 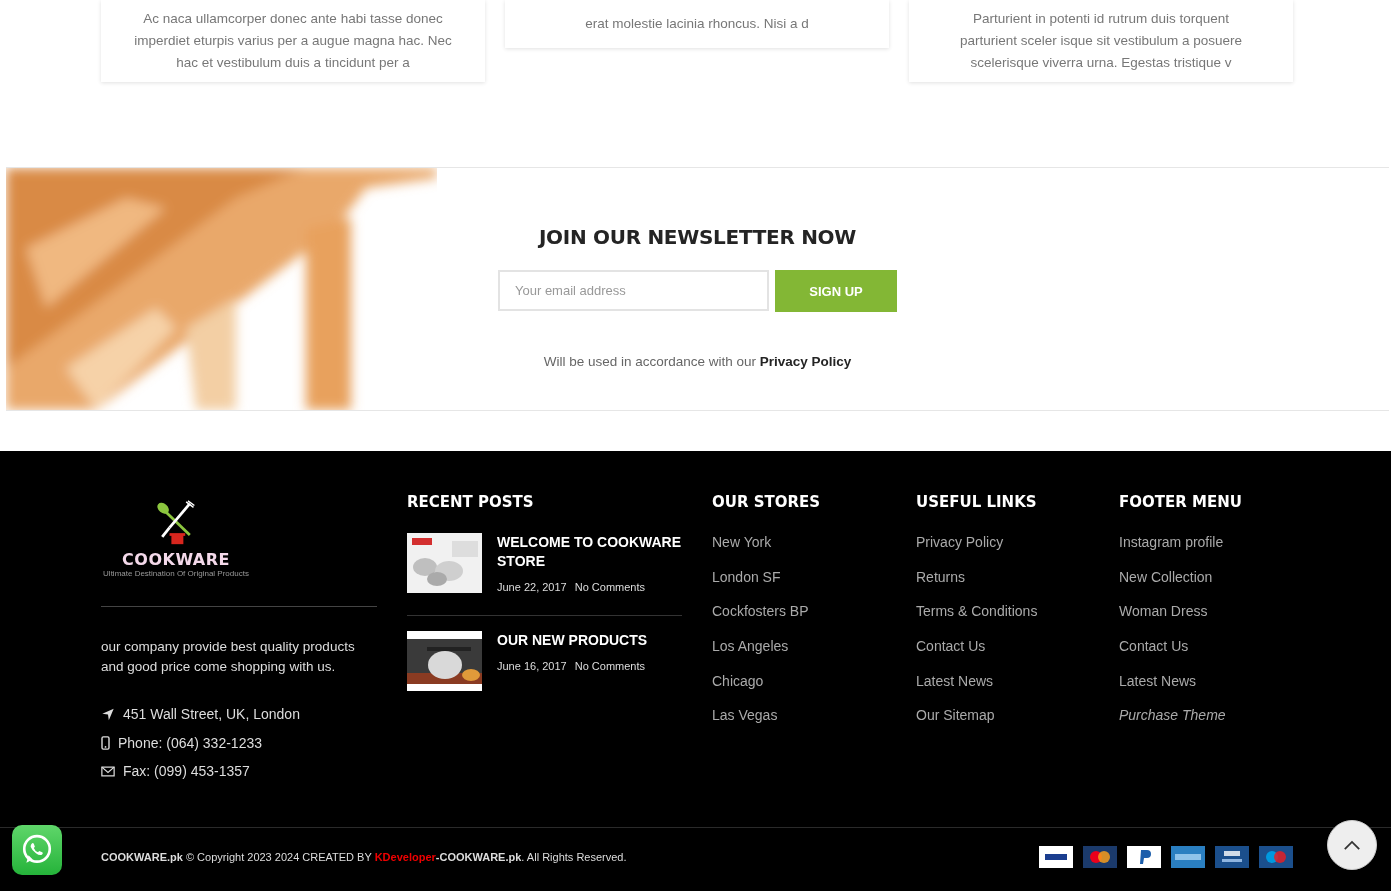 I want to click on author-link: KDeveloper, so click(x=405, y=857).